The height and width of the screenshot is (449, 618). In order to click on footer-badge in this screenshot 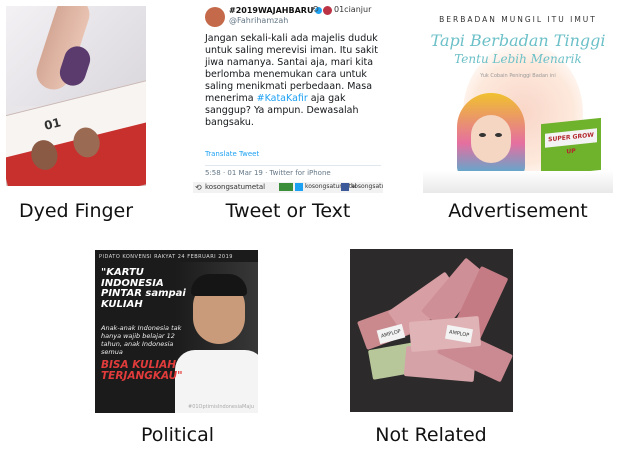, I will do `click(286, 187)`.